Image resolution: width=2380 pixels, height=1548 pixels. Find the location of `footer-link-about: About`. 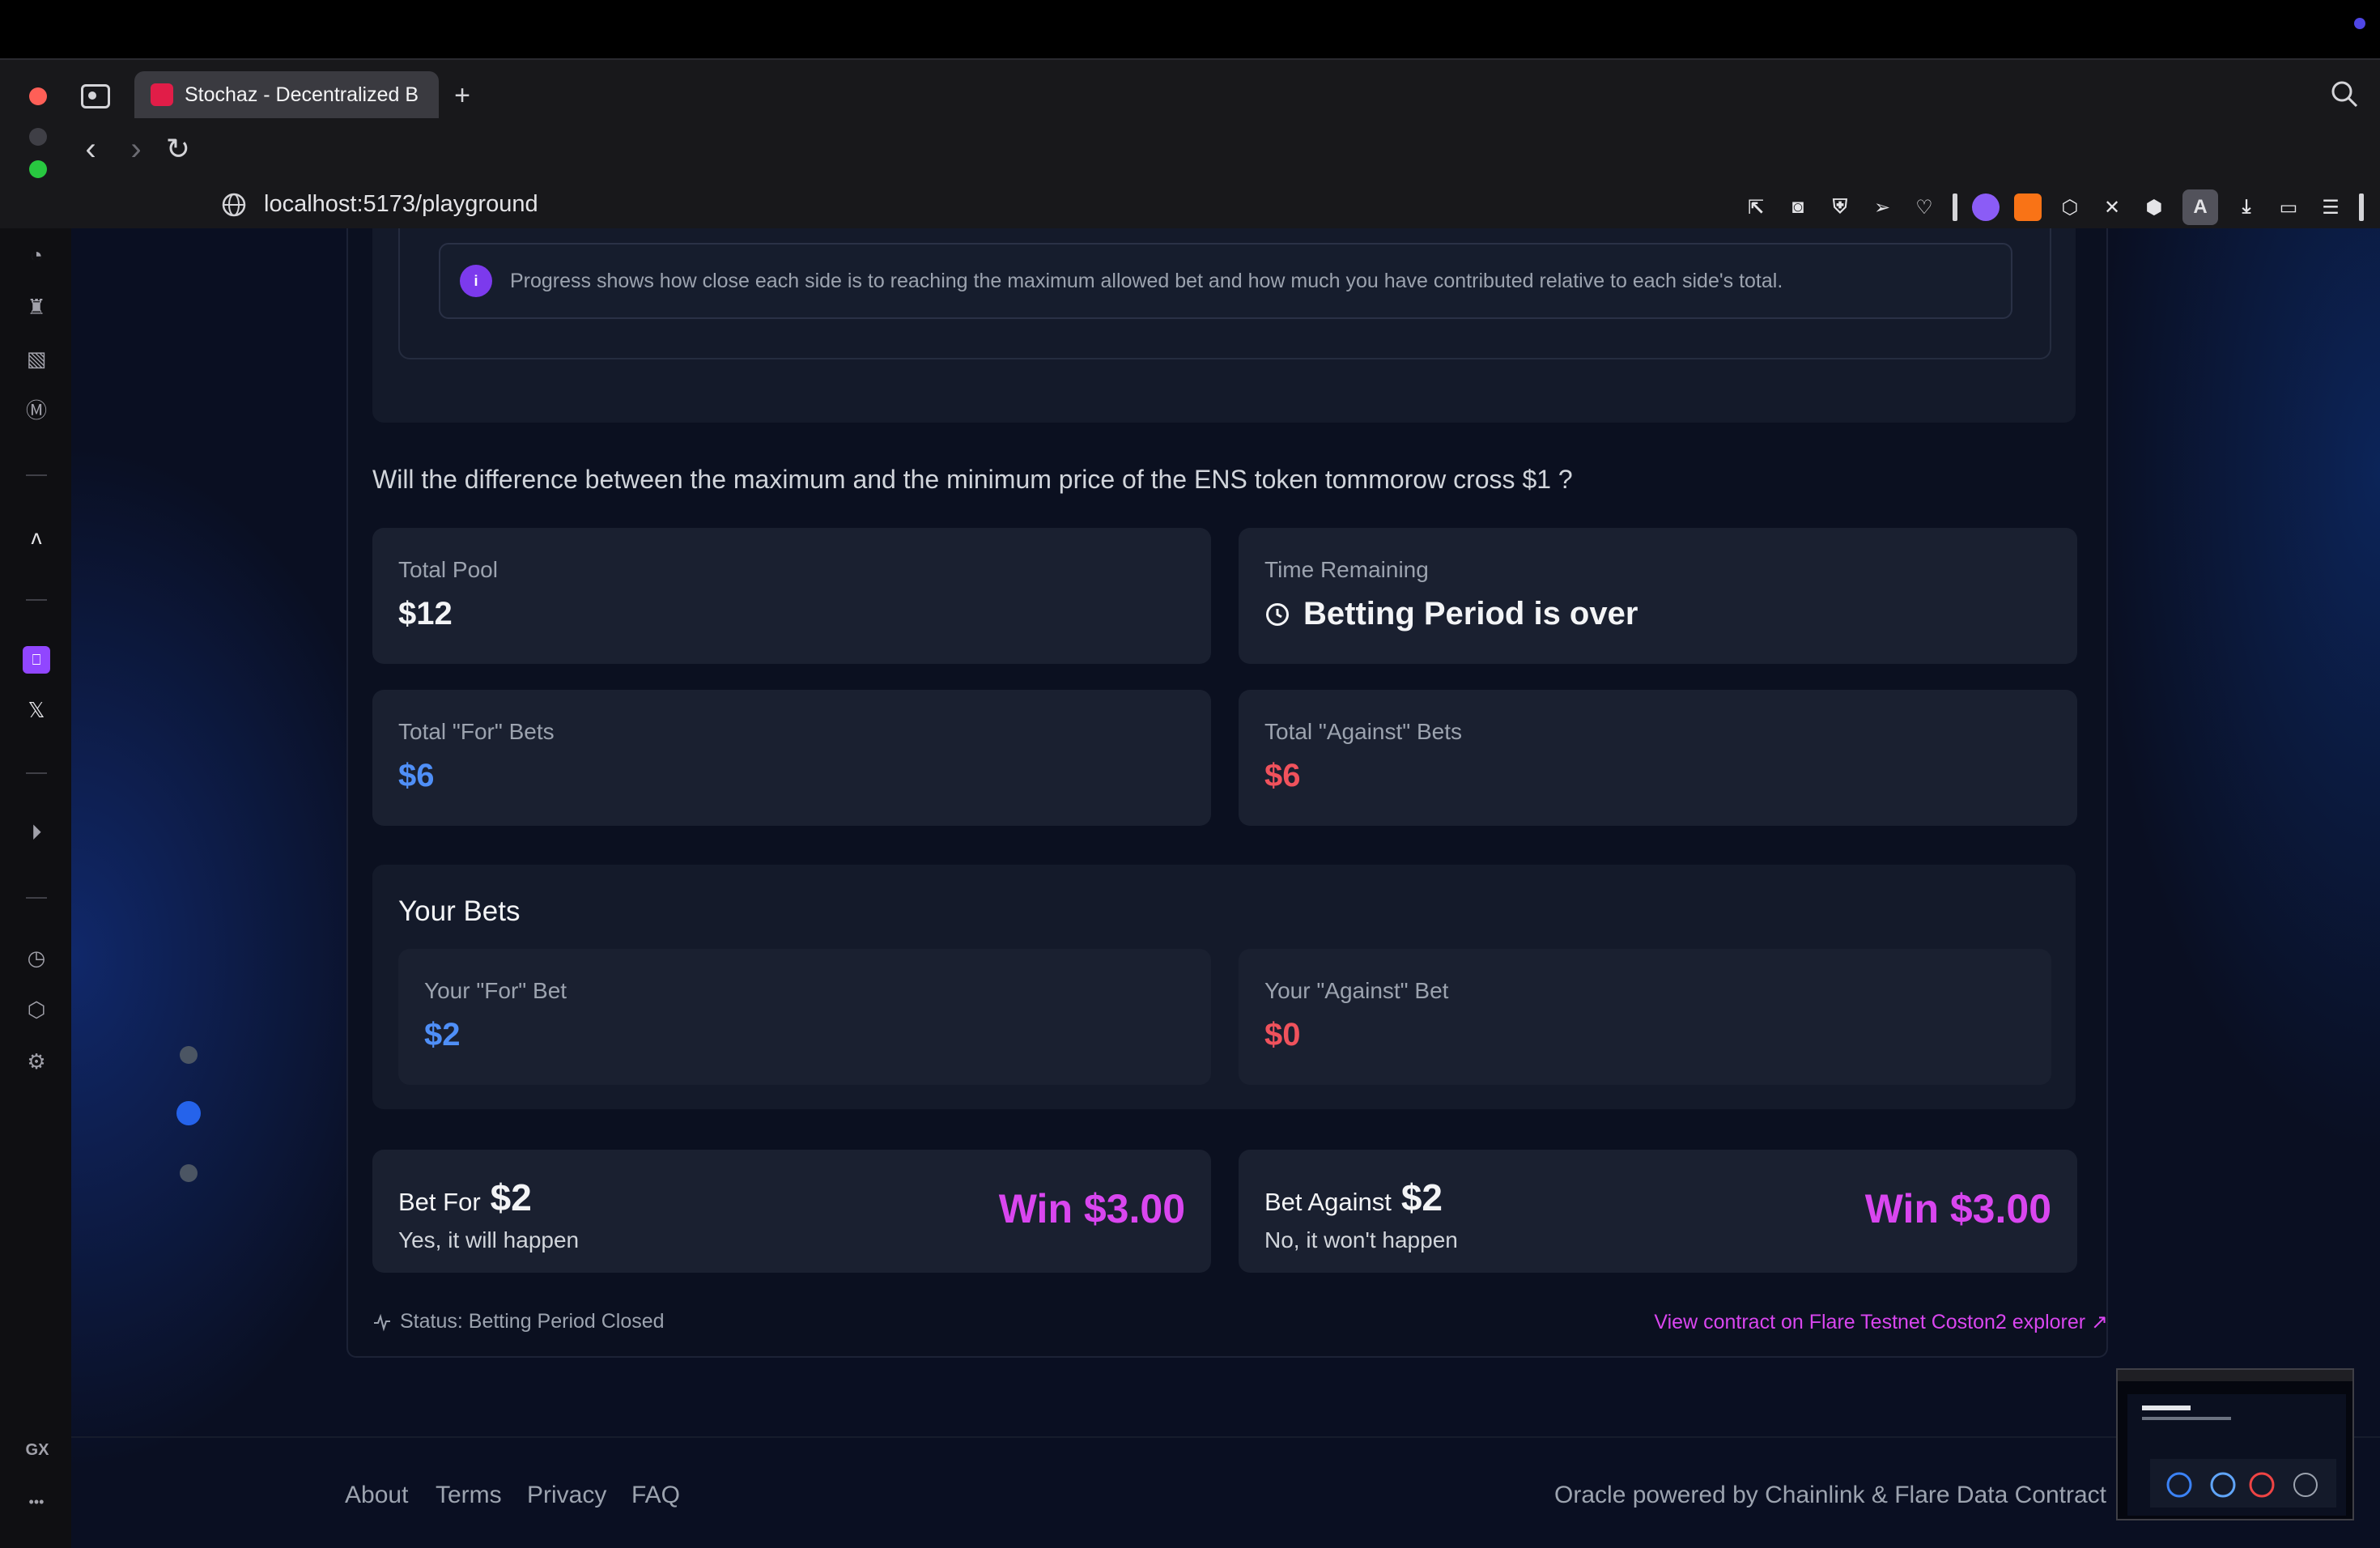

footer-link-about: About is located at coordinates (377, 1495).